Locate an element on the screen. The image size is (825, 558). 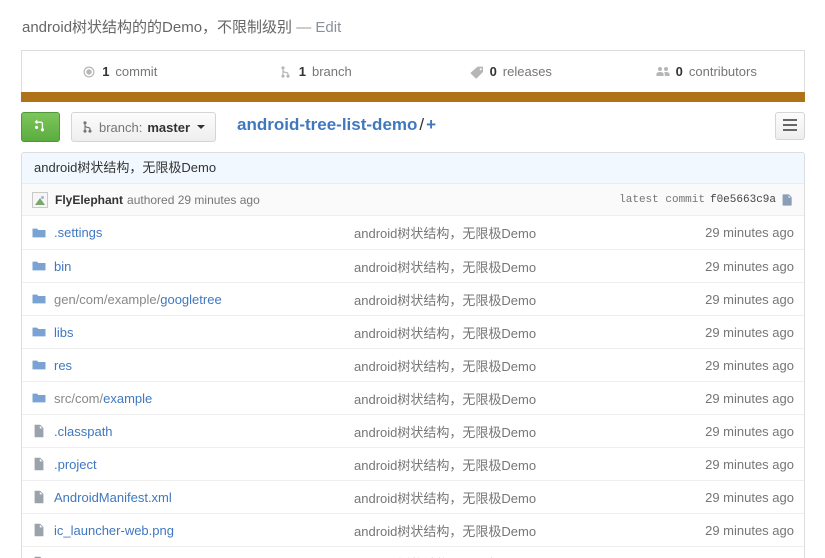
summary-branches: 1 branch is located at coordinates (316, 71).